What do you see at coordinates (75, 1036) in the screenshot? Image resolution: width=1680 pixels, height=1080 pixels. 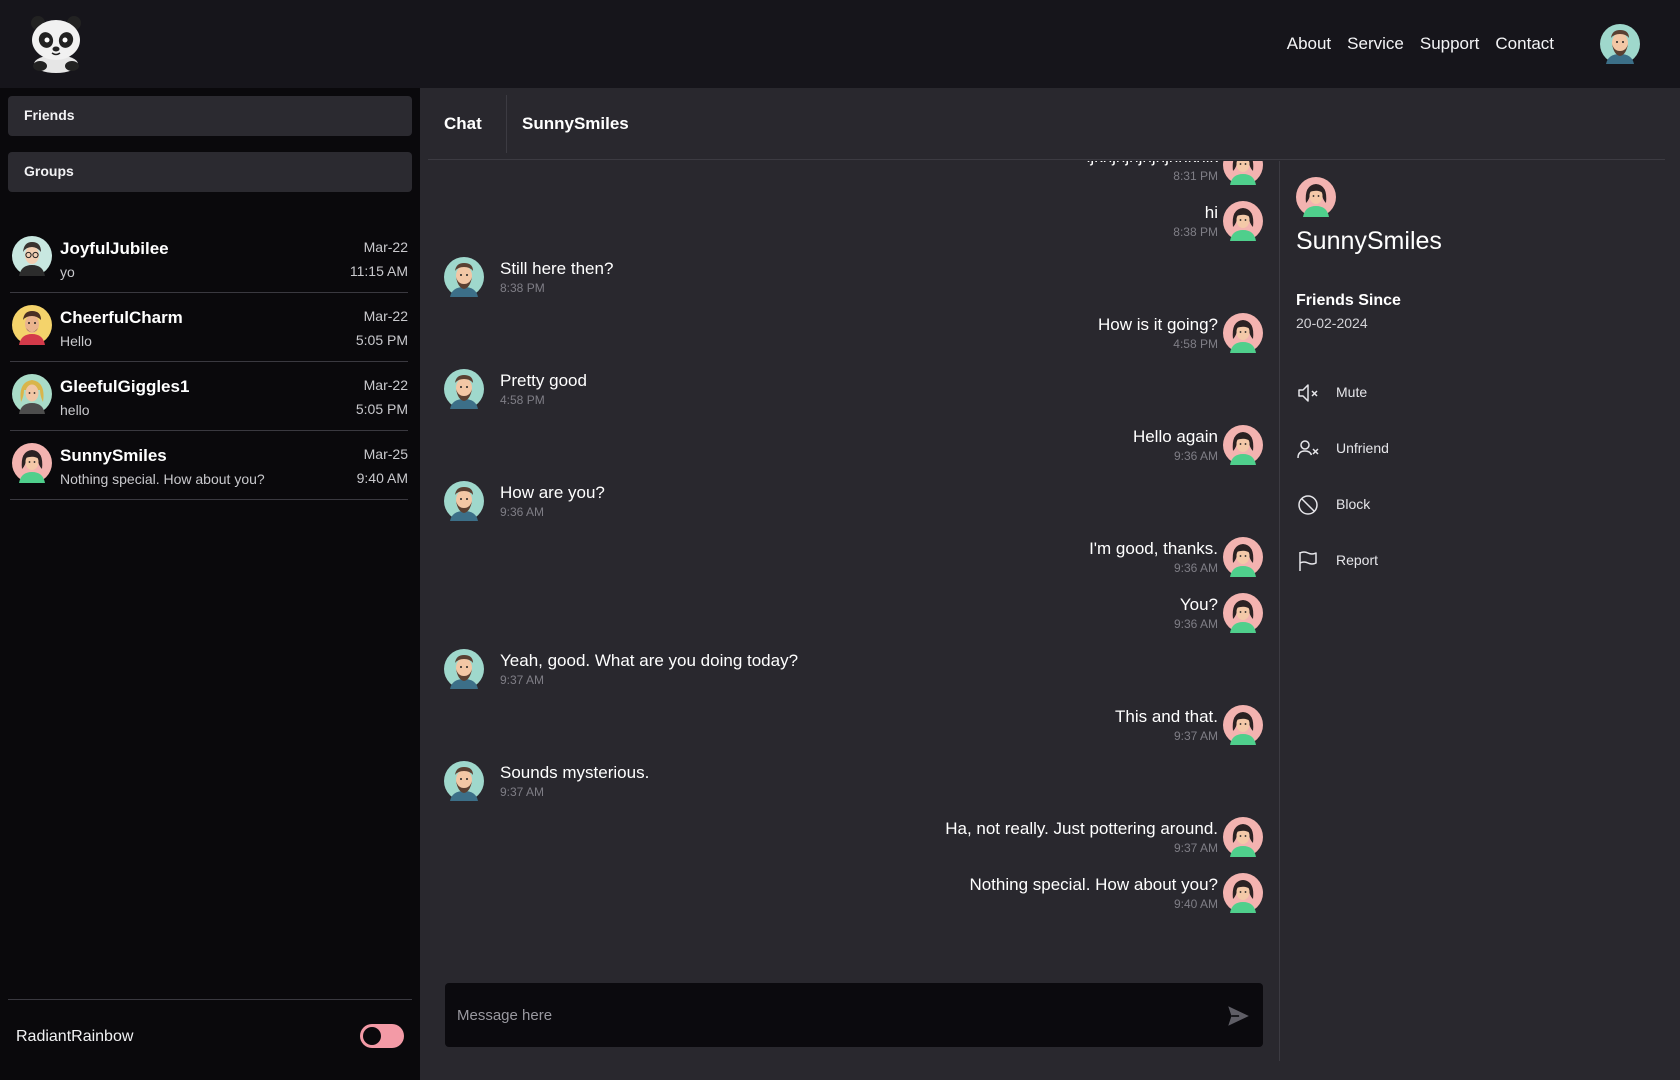 I see `current-username: RadiantRainbow` at bounding box center [75, 1036].